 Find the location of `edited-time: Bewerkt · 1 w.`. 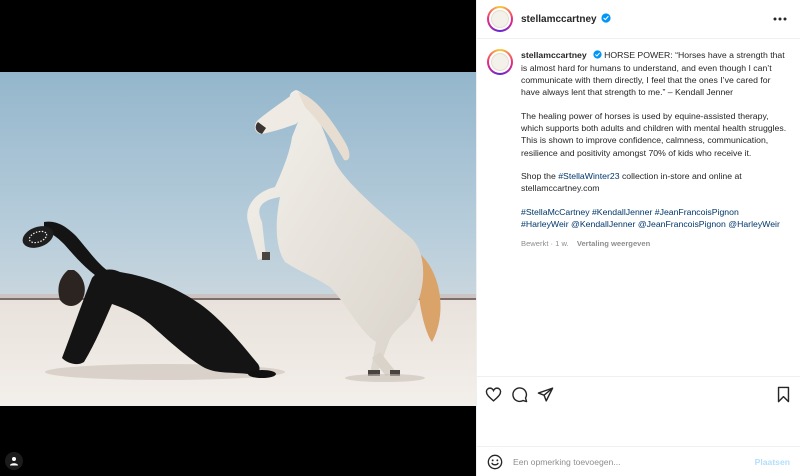

edited-time: Bewerkt · 1 w. is located at coordinates (545, 244).